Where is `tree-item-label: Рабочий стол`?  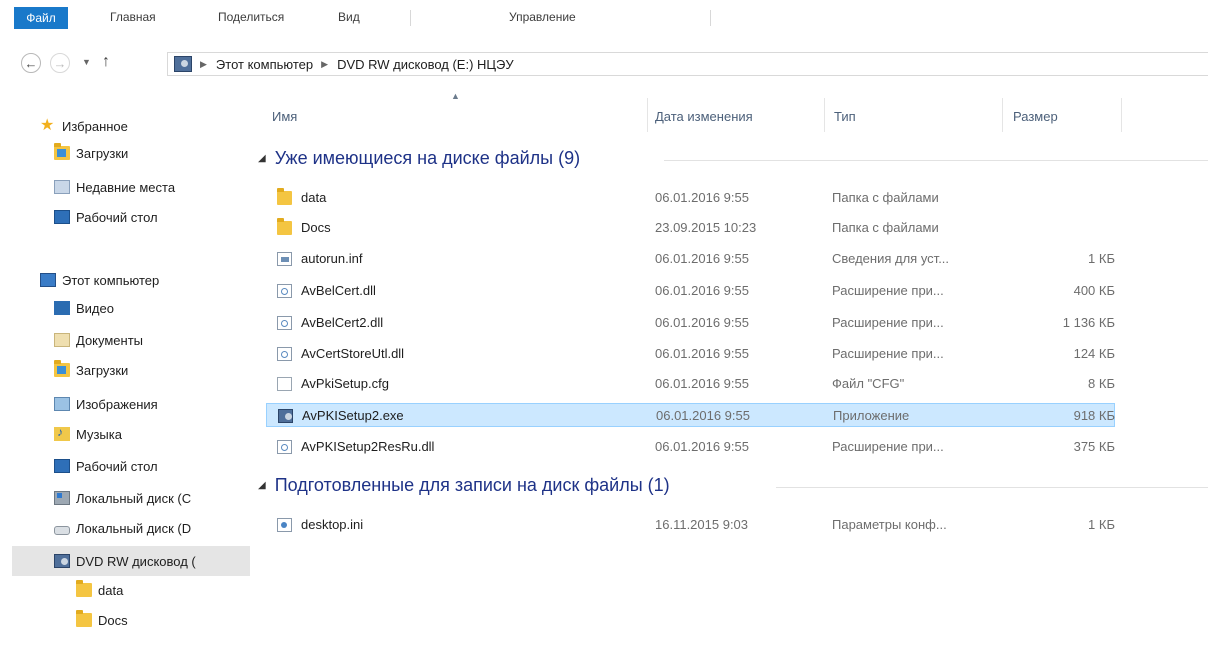 tree-item-label: Рабочий стол is located at coordinates (117, 466).